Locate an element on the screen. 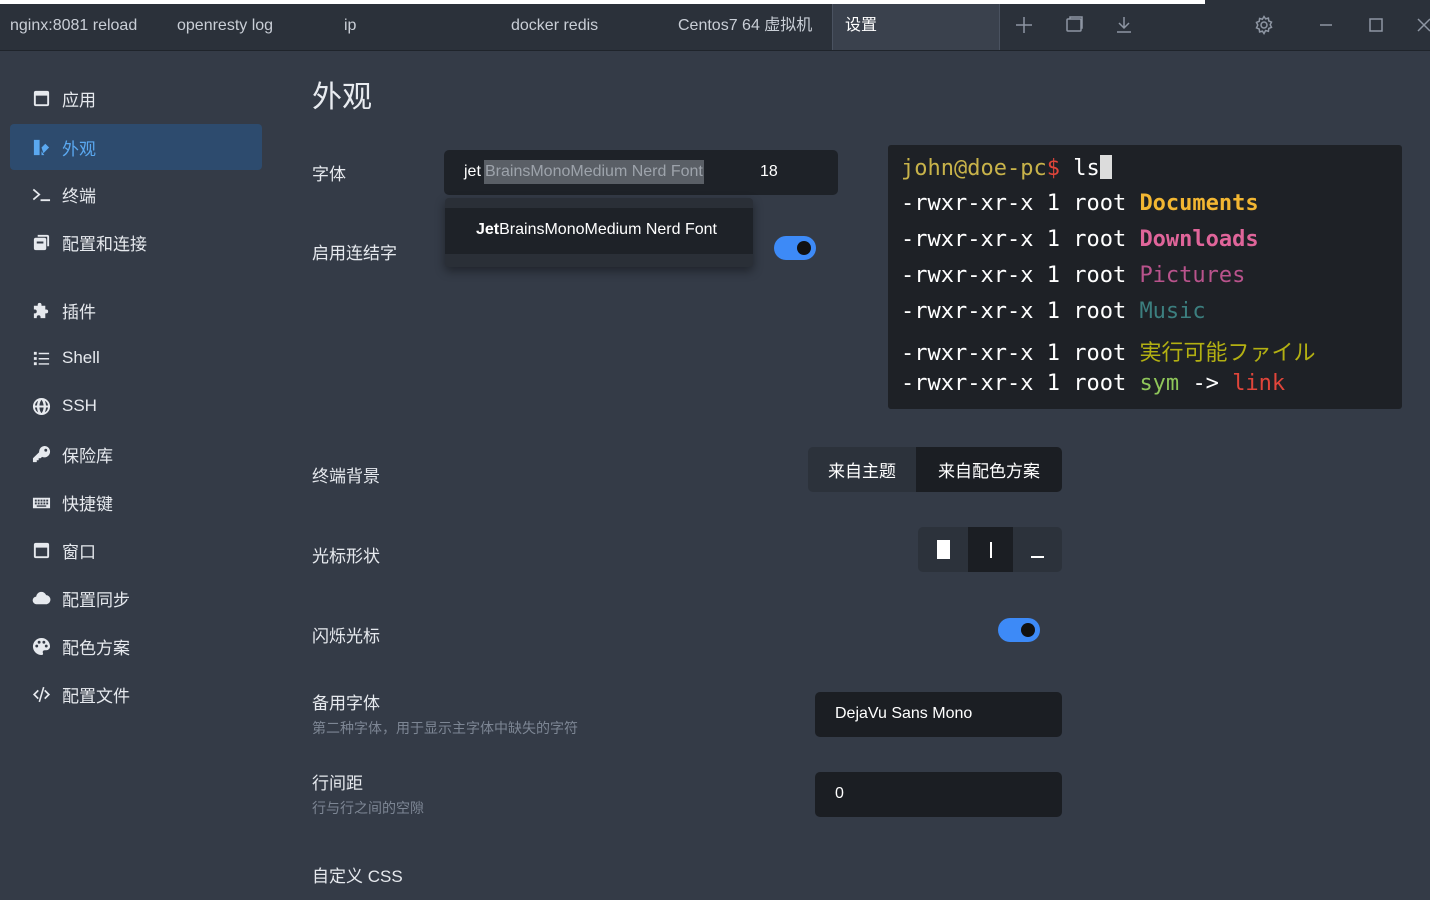 The image size is (1430, 900). custom-css-label: 自定义 CSS is located at coordinates (357, 876).